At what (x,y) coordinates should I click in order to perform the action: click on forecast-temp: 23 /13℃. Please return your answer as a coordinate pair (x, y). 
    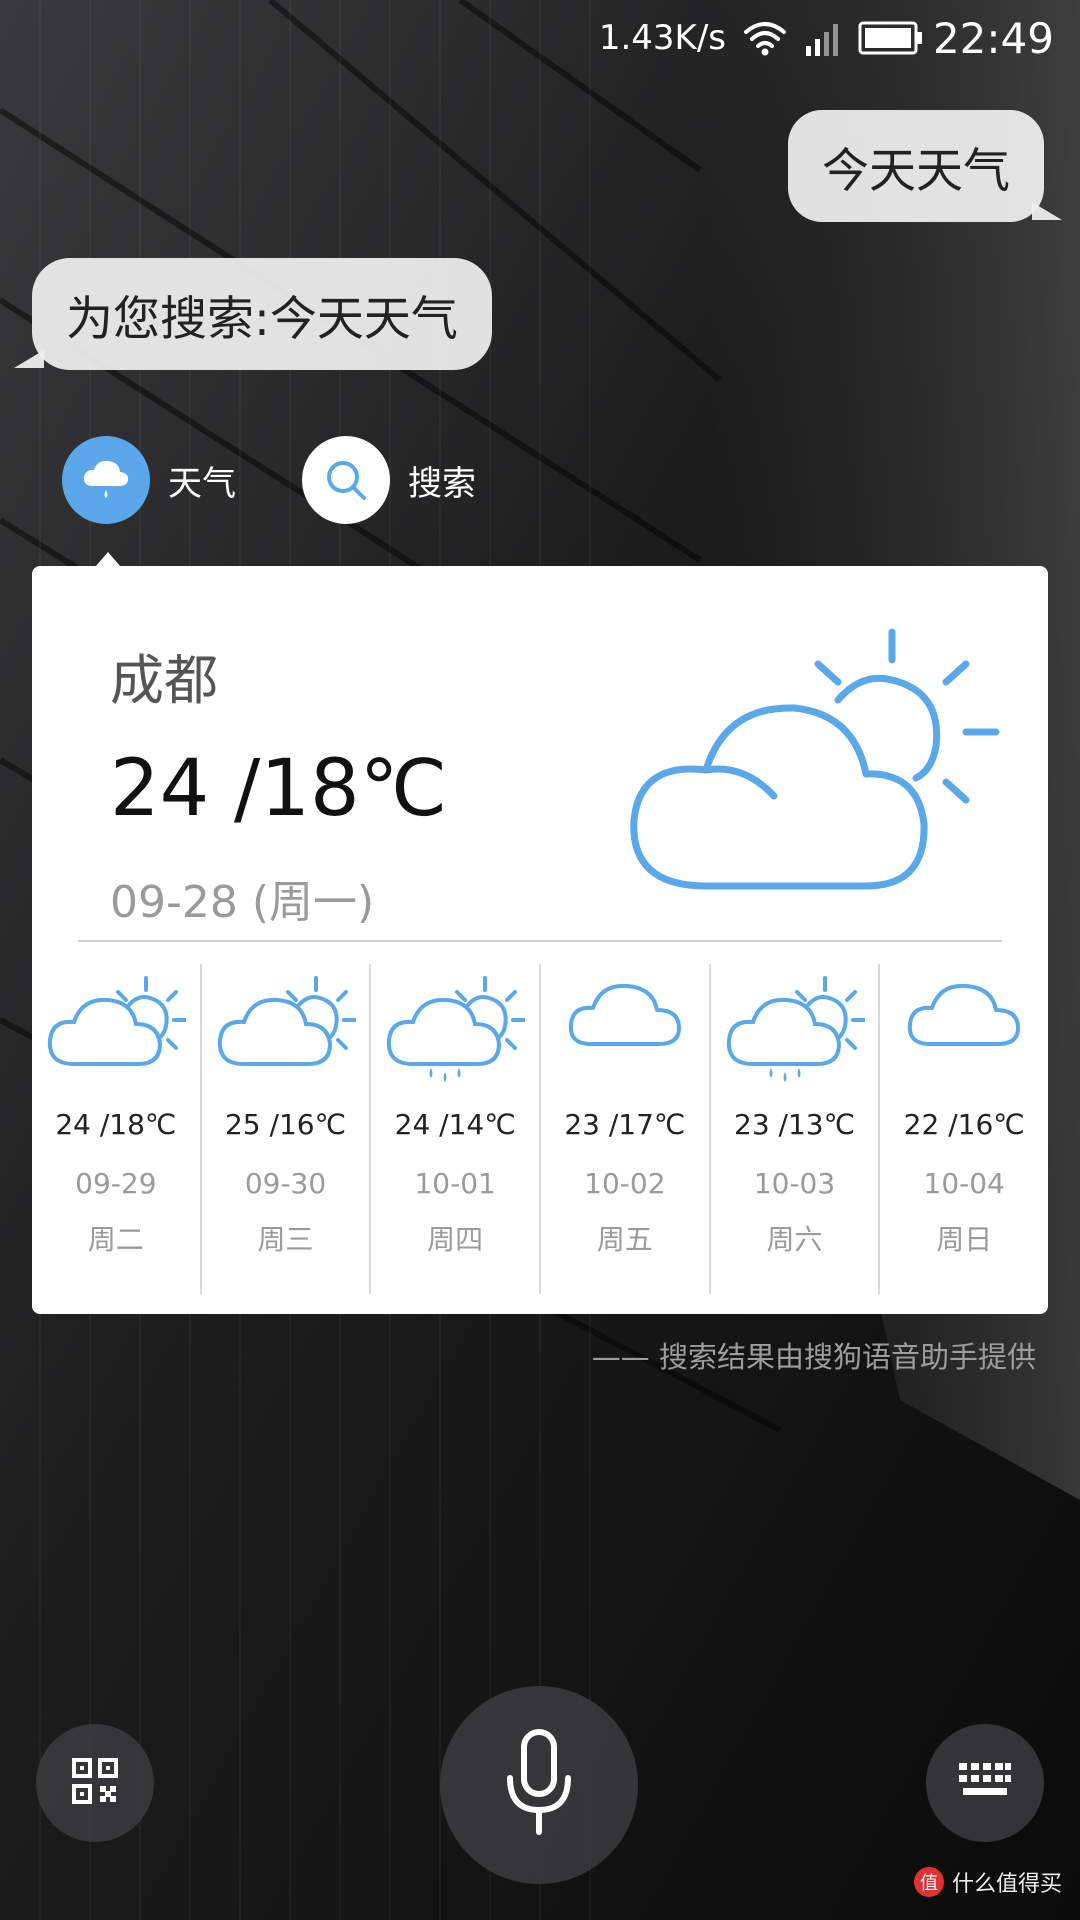
    Looking at the image, I should click on (795, 1124).